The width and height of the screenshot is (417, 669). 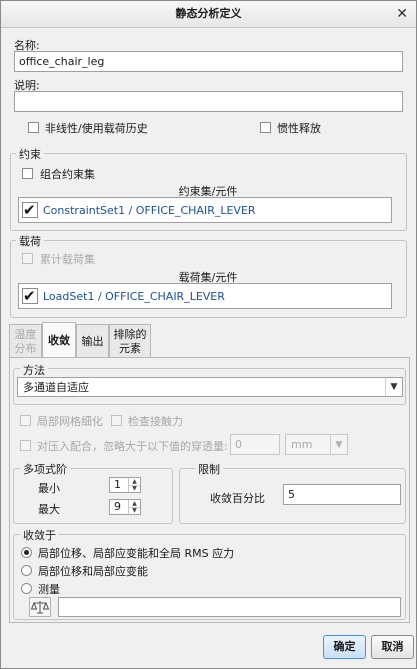 I want to click on check-contact-checkbox, so click(x=116, y=420).